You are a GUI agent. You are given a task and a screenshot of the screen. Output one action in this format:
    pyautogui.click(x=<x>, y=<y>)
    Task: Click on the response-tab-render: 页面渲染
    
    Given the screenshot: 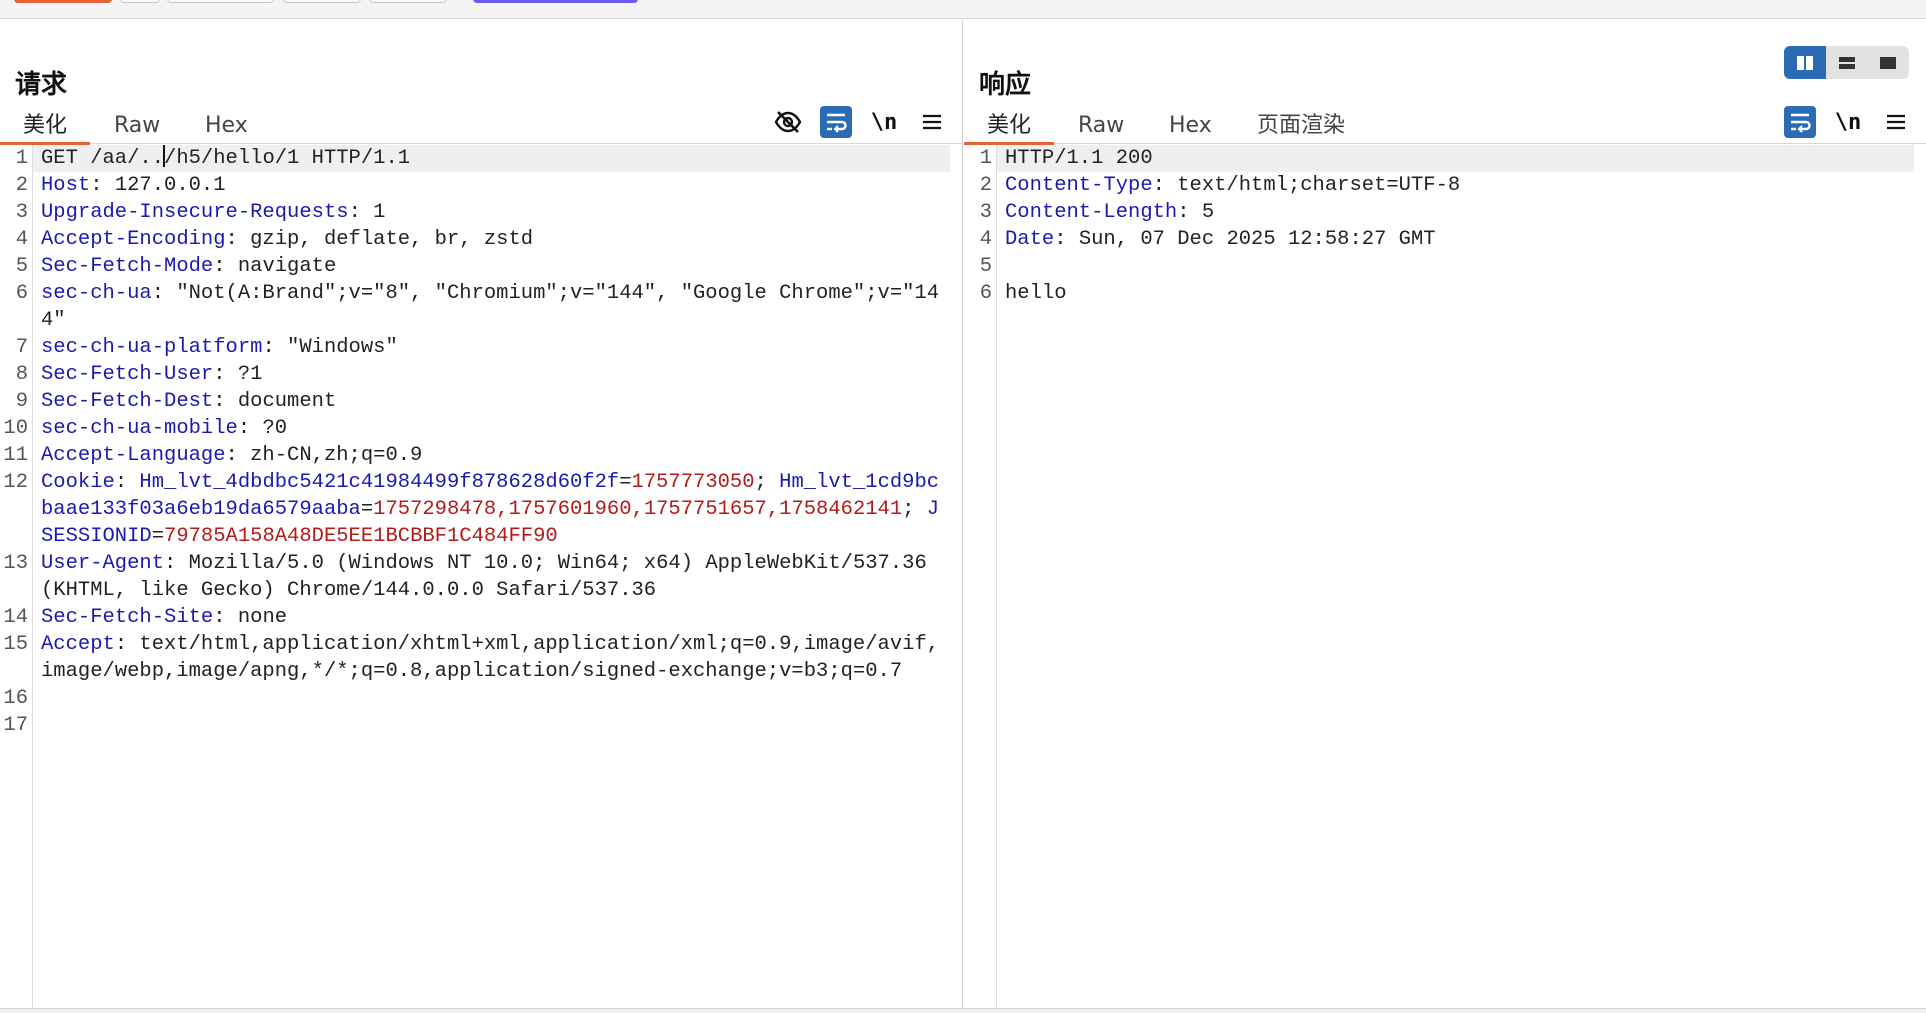 What is the action you would take?
    pyautogui.click(x=1301, y=126)
    